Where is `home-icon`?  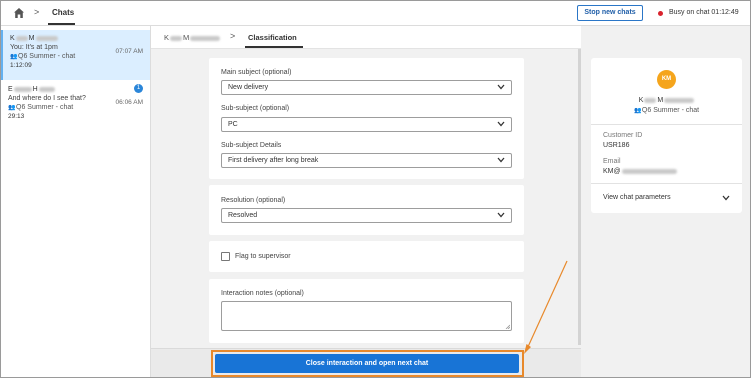
home-icon is located at coordinates (19, 13).